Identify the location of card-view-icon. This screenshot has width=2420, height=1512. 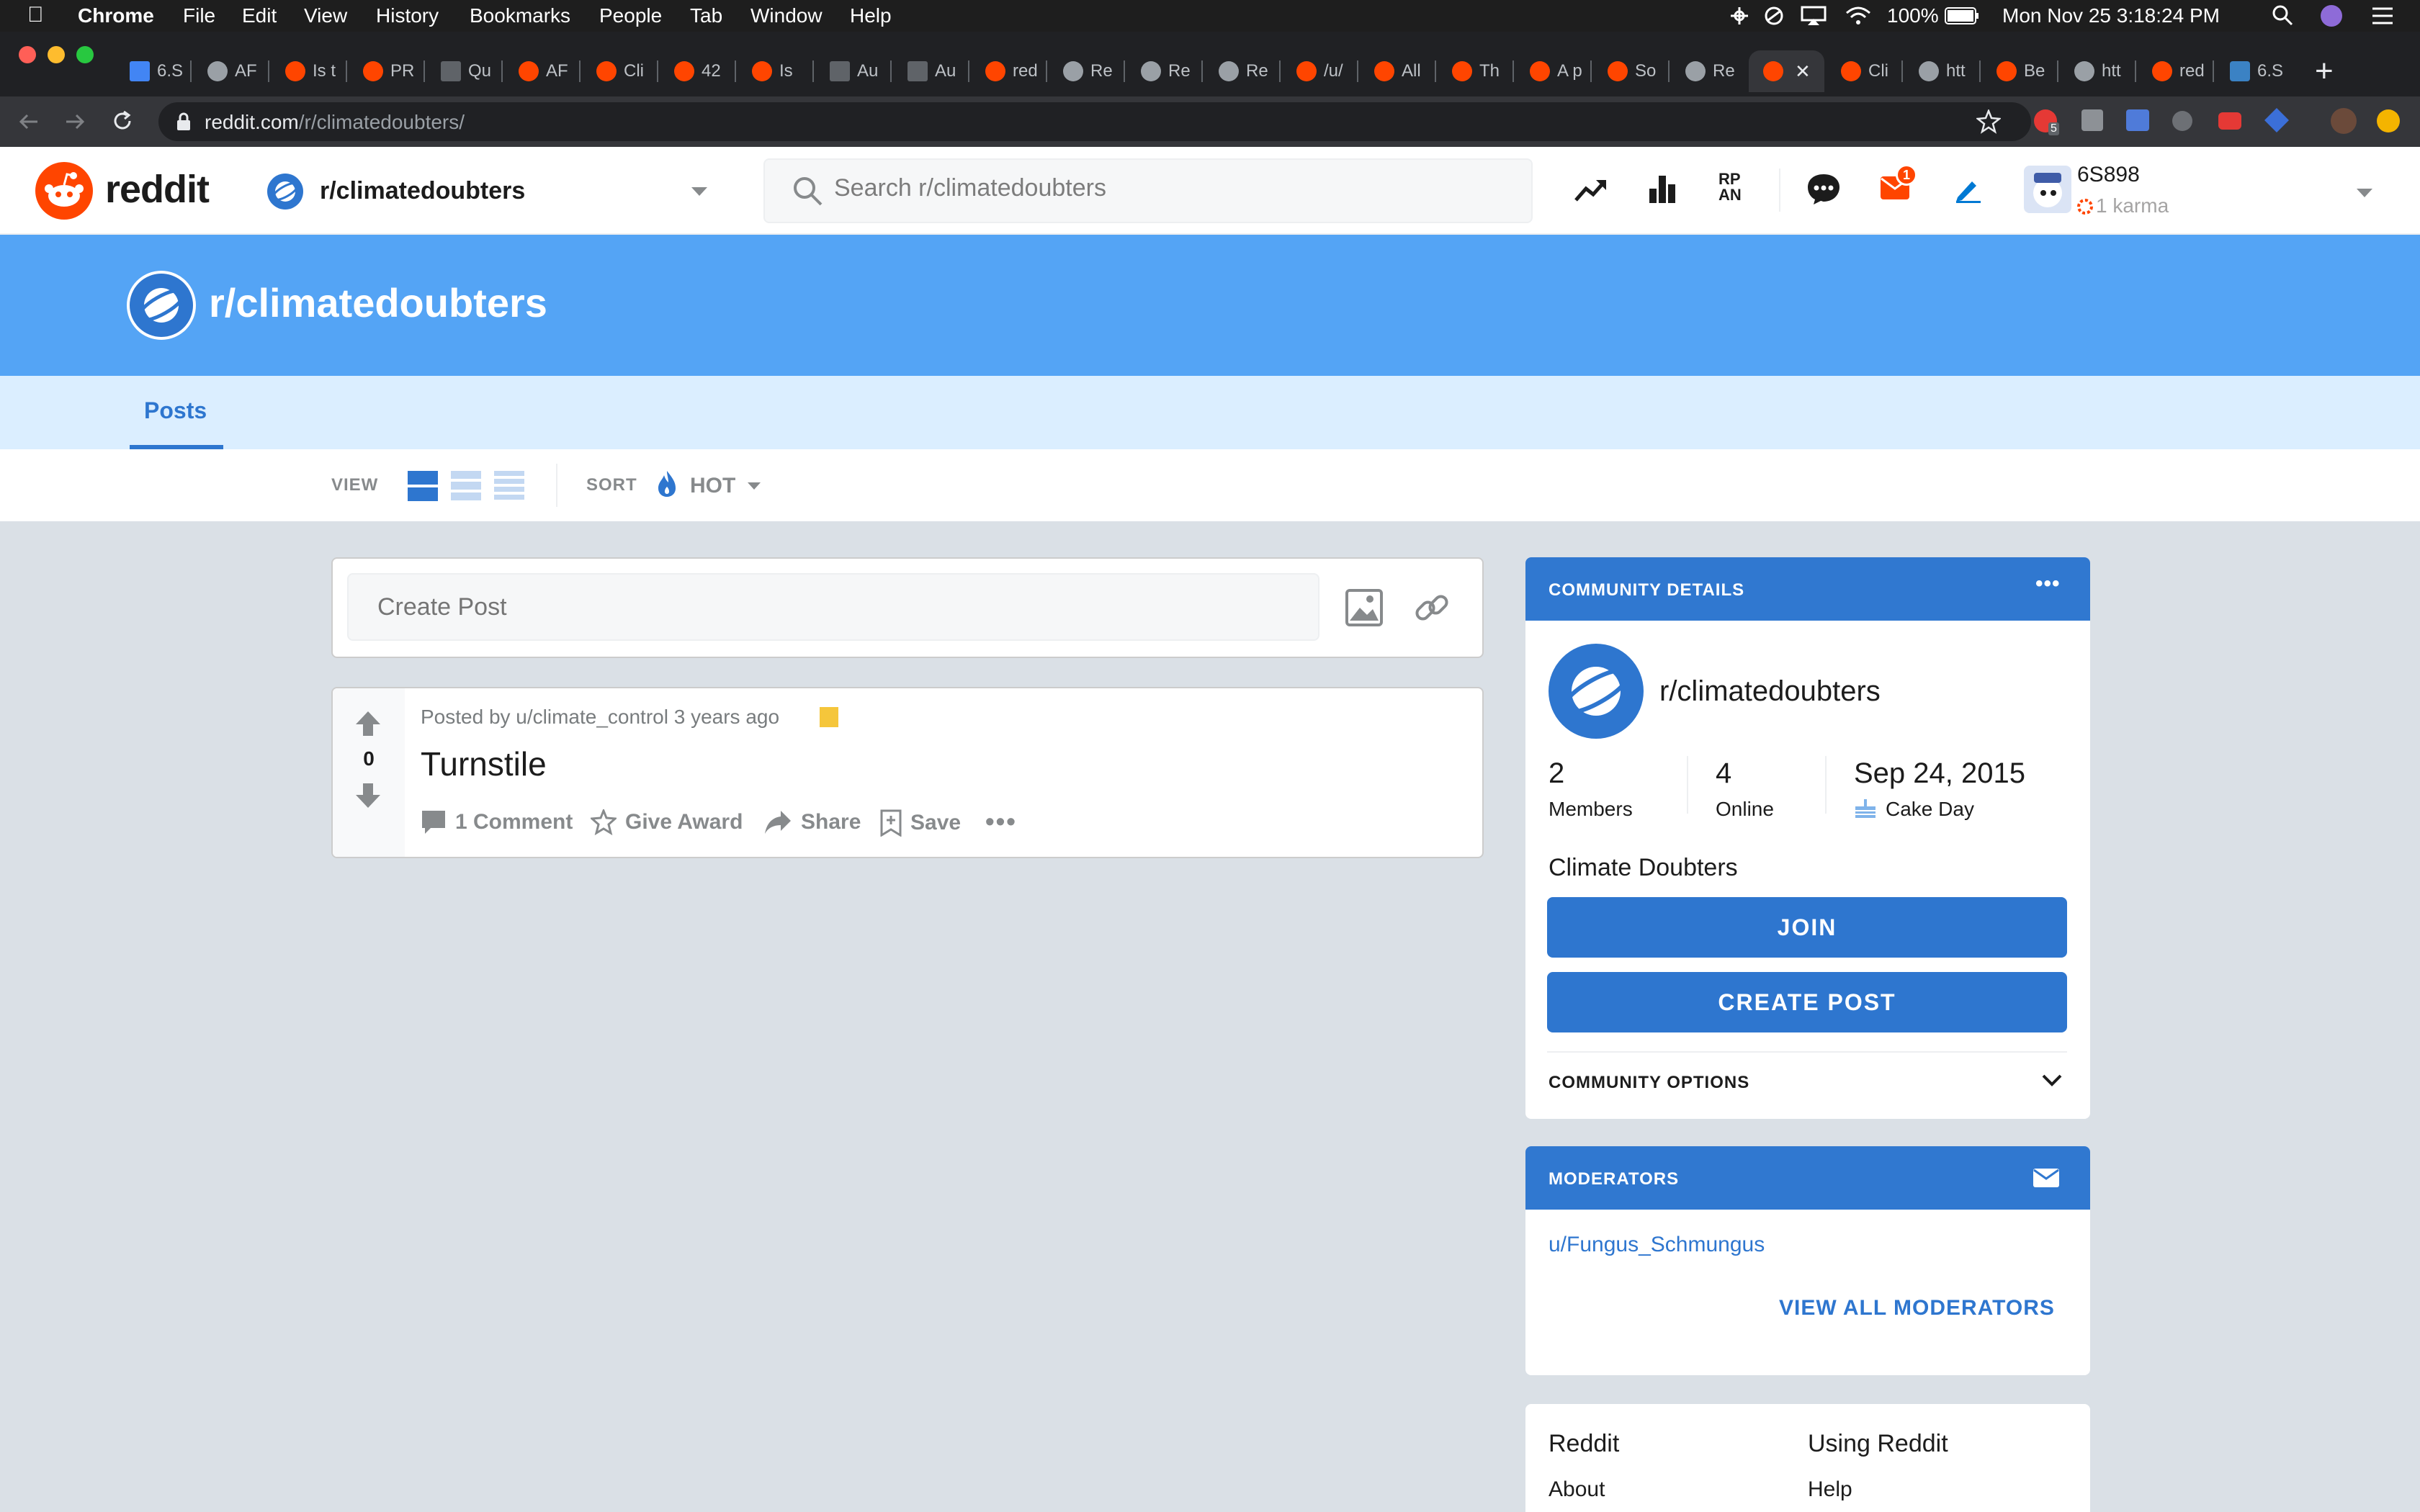
(423, 486).